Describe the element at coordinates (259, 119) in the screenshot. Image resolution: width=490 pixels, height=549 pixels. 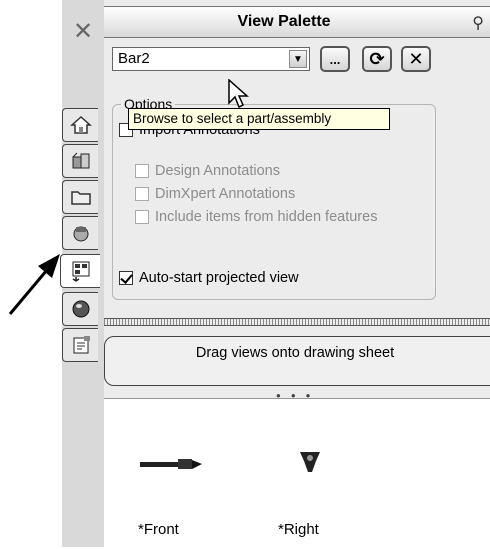
I see `browse-tooltip: Browse to select a part/assembly` at that location.